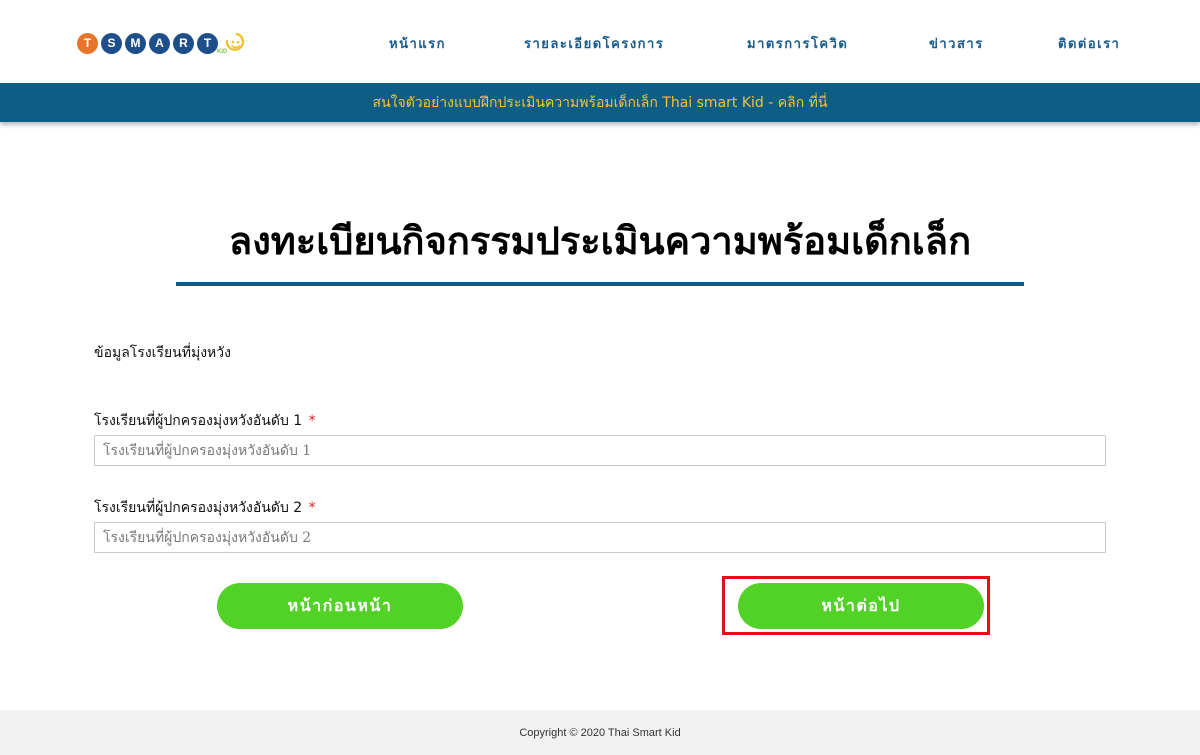 Image resolution: width=1200 pixels, height=755 pixels. Describe the element at coordinates (1089, 43) in the screenshot. I see `nav-item-contact: ติดต่อเรา` at that location.